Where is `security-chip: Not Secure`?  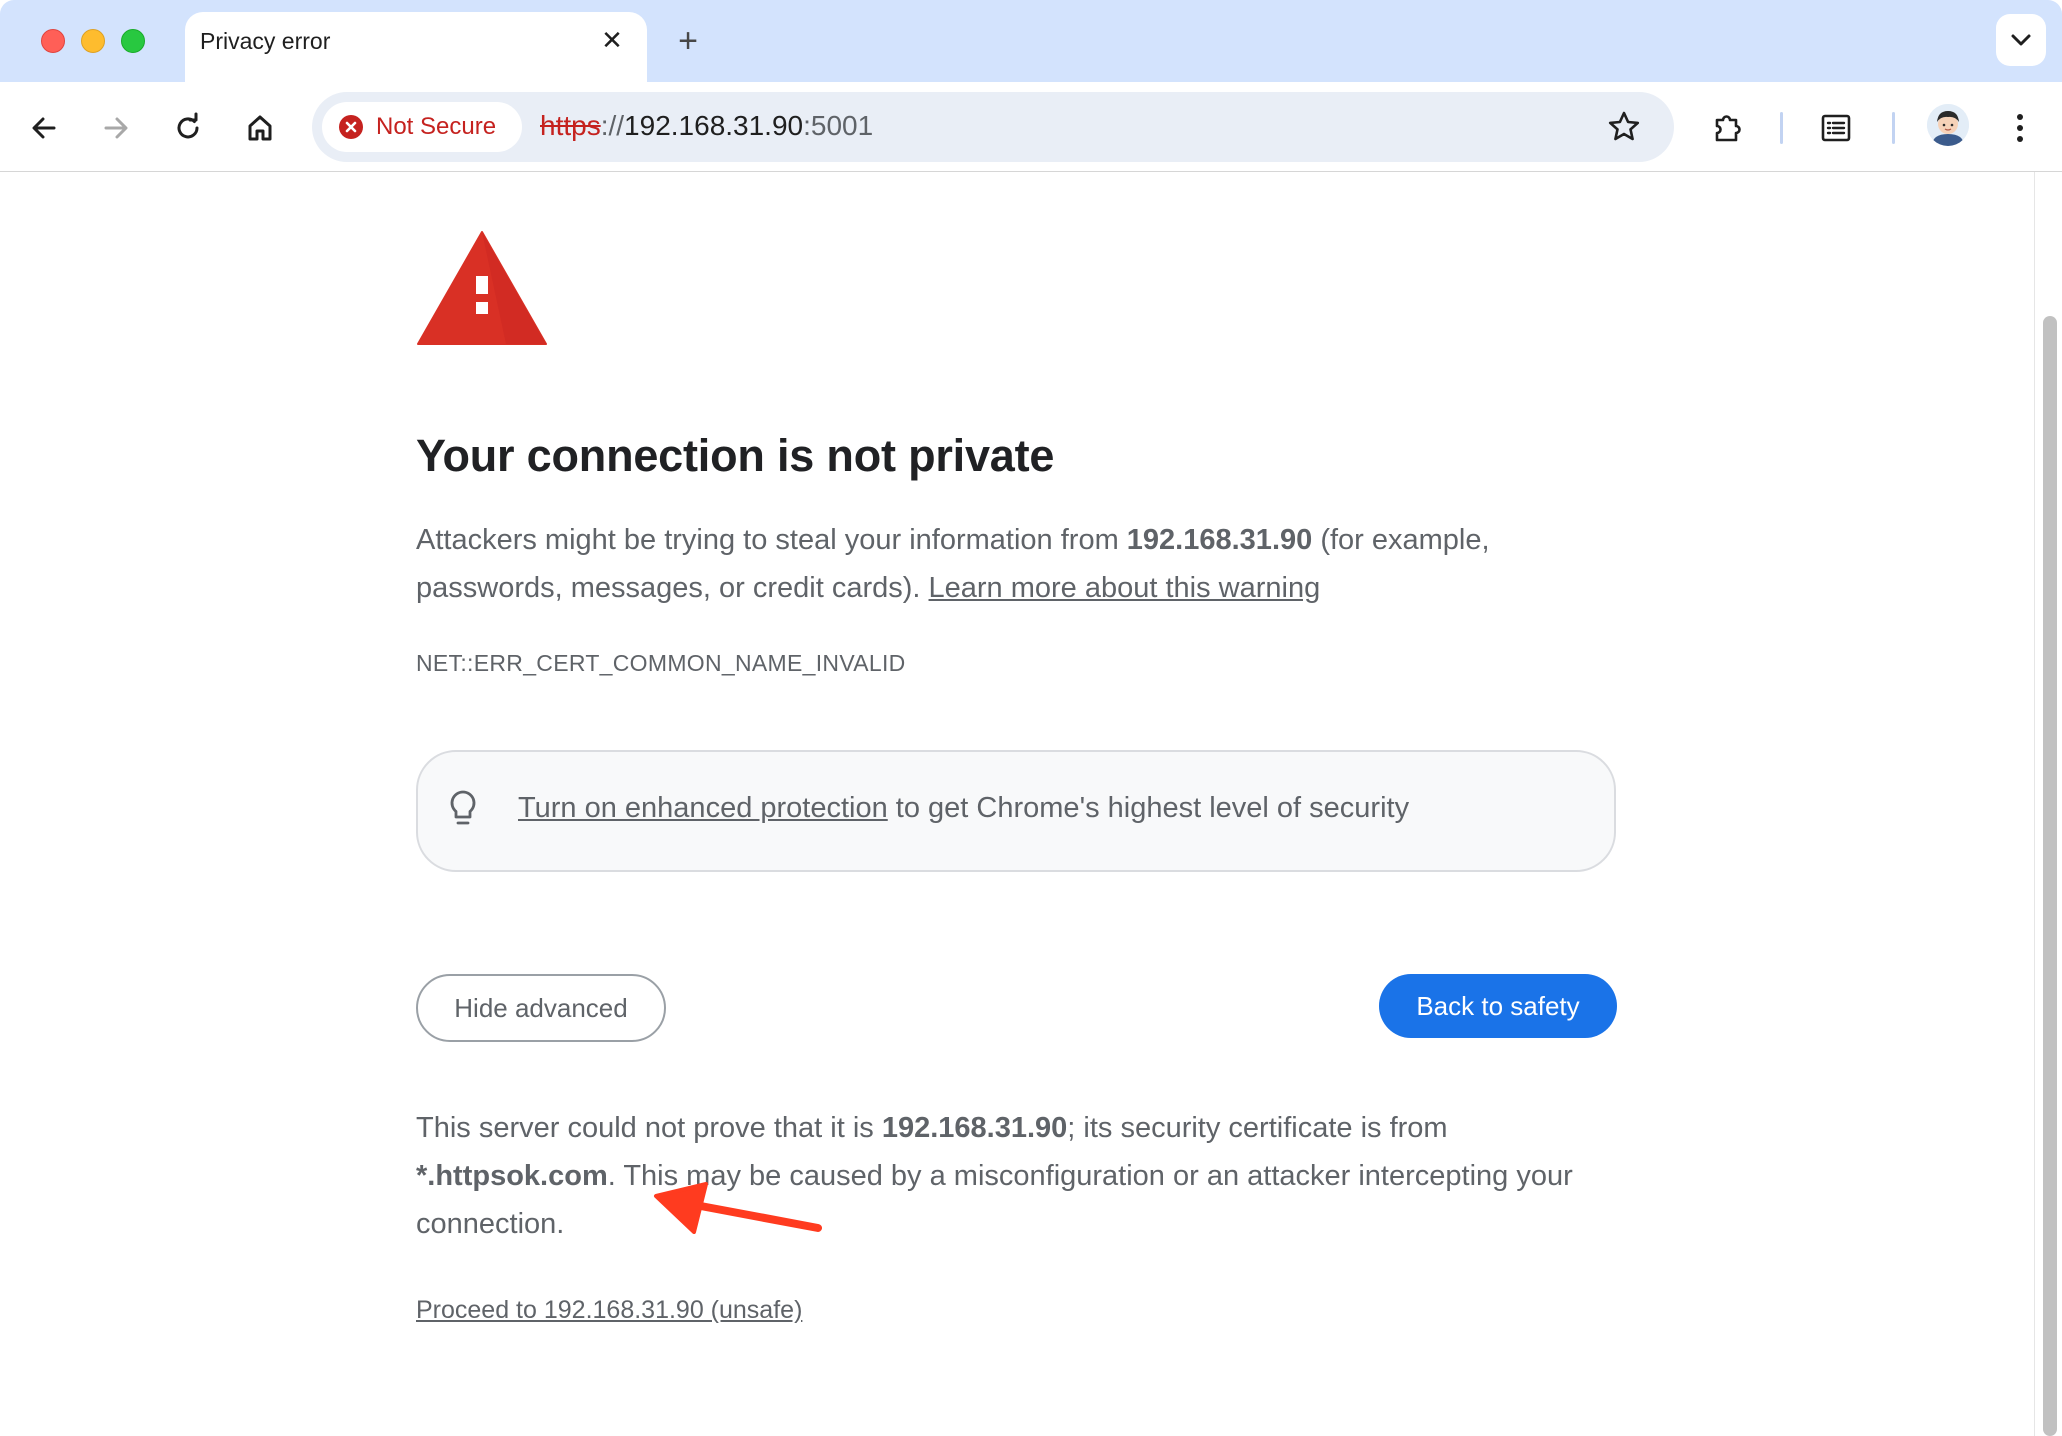
security-chip: Not Secure is located at coordinates (422, 127).